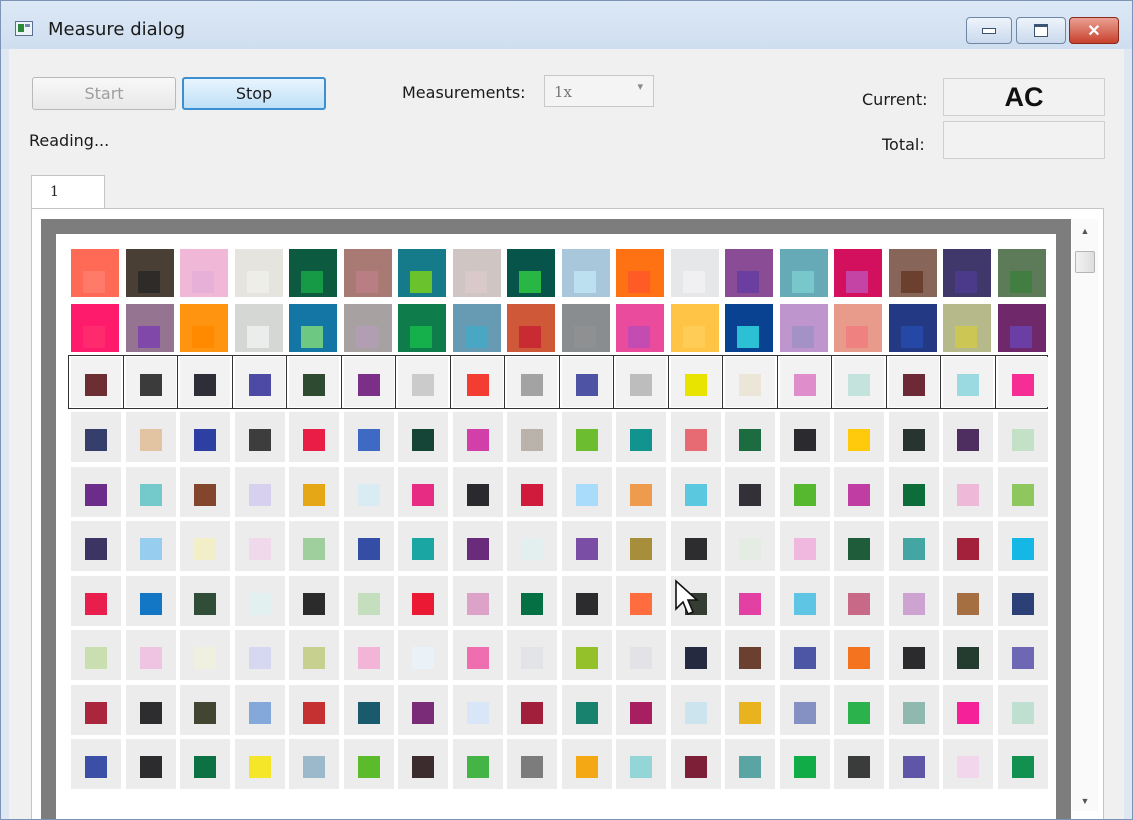 The image size is (1133, 820). I want to click on measurements-select: 1x ▾, so click(599, 91).